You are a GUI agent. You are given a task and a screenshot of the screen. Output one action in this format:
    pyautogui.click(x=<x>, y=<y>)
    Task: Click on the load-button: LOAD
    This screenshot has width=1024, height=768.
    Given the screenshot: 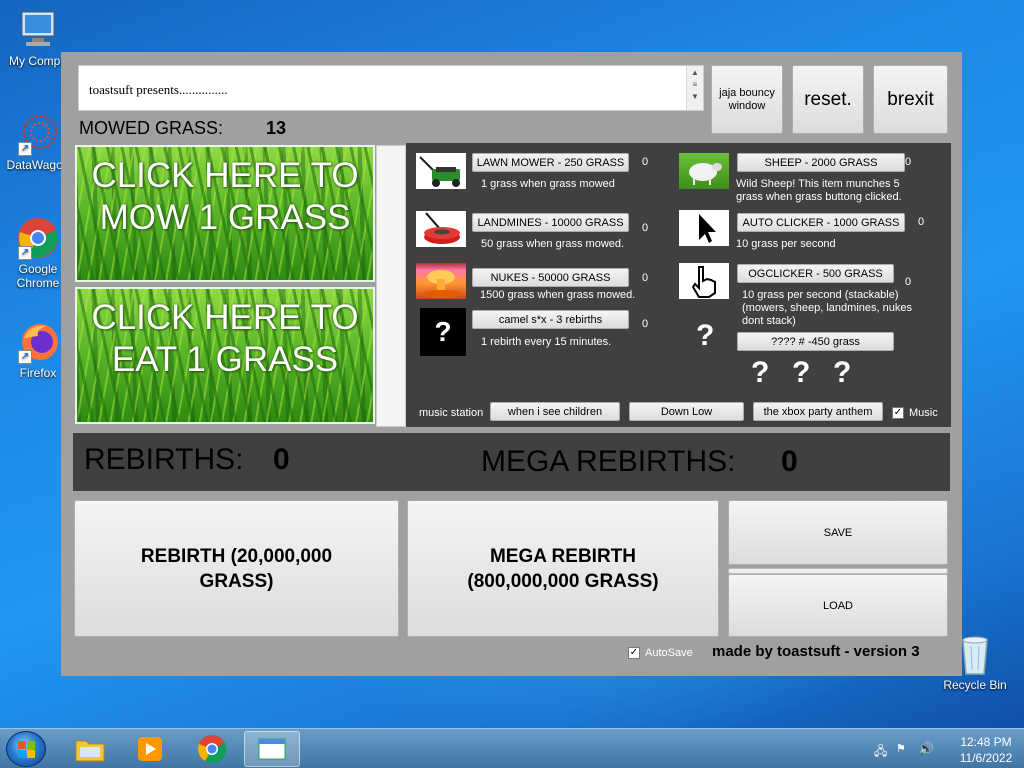 What is the action you would take?
    pyautogui.click(x=838, y=605)
    